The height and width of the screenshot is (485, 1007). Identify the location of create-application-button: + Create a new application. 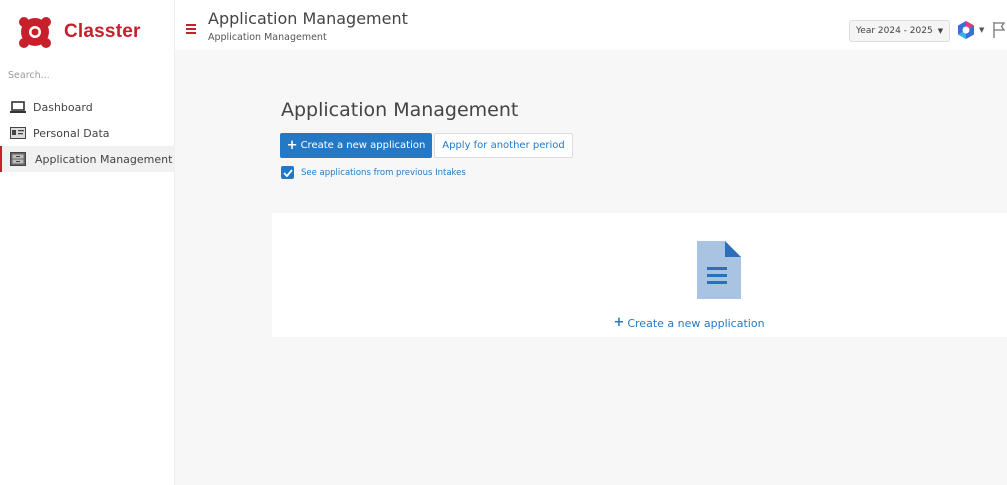
(356, 145).